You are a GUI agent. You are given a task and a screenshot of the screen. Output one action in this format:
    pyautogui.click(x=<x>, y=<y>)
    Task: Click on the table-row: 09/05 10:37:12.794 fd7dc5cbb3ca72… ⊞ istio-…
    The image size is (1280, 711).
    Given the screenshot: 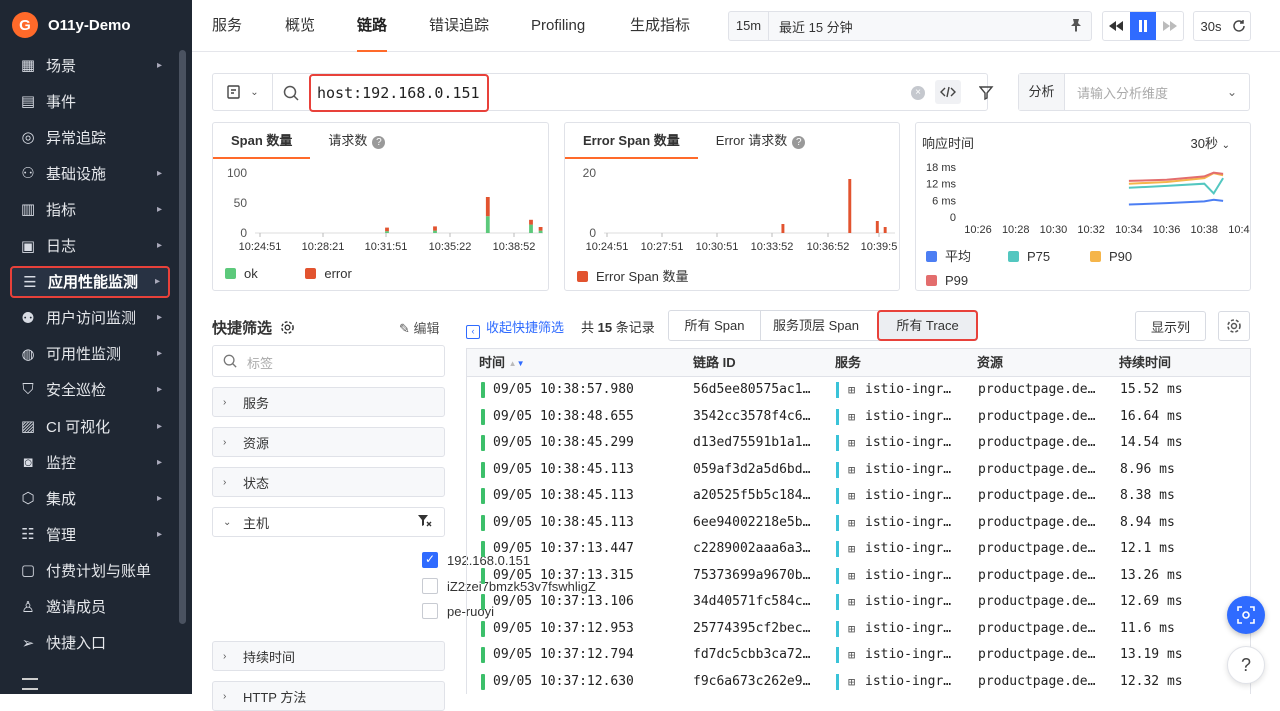 What is the action you would take?
    pyautogui.click(x=858, y=655)
    